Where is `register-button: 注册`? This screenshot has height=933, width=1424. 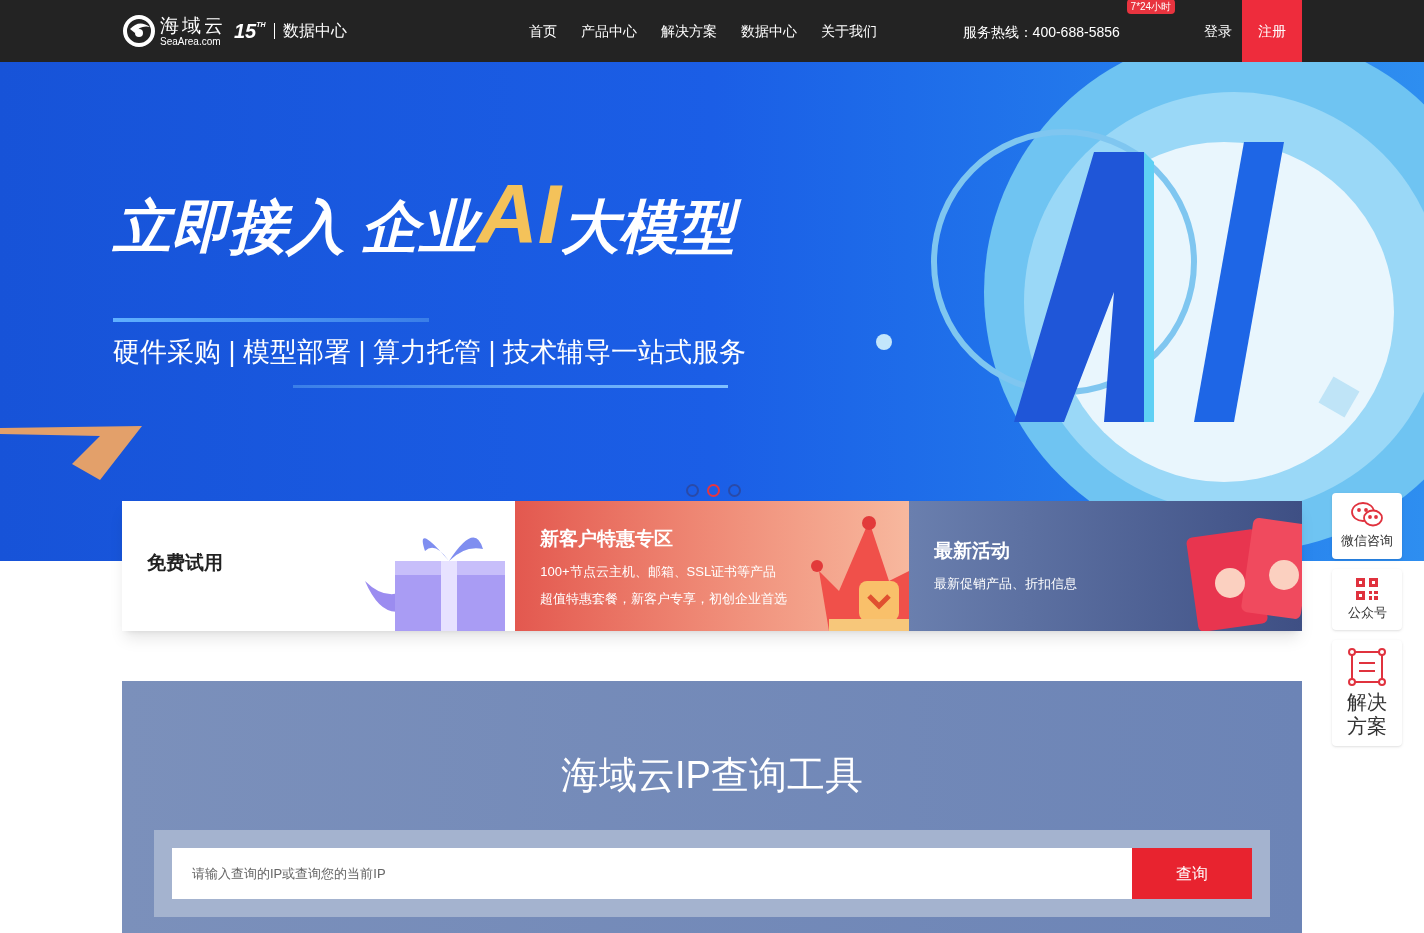 register-button: 注册 is located at coordinates (1272, 31).